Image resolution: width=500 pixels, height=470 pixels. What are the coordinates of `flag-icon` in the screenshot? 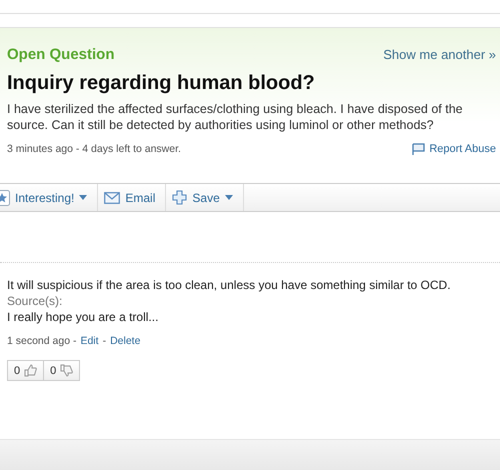 It's located at (419, 149).